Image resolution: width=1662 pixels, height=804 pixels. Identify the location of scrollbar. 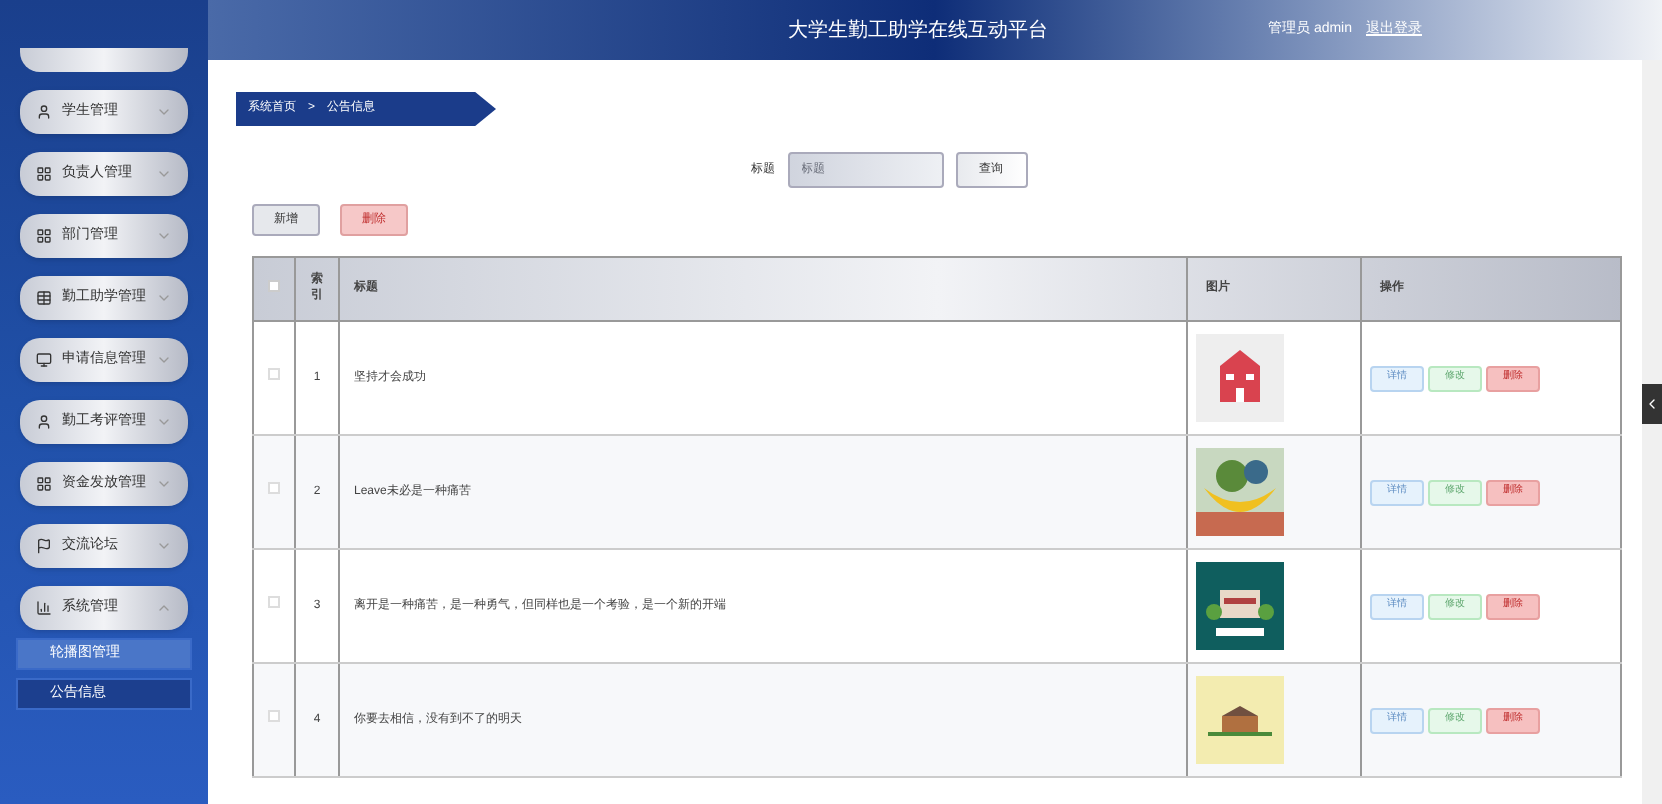
(1652, 432).